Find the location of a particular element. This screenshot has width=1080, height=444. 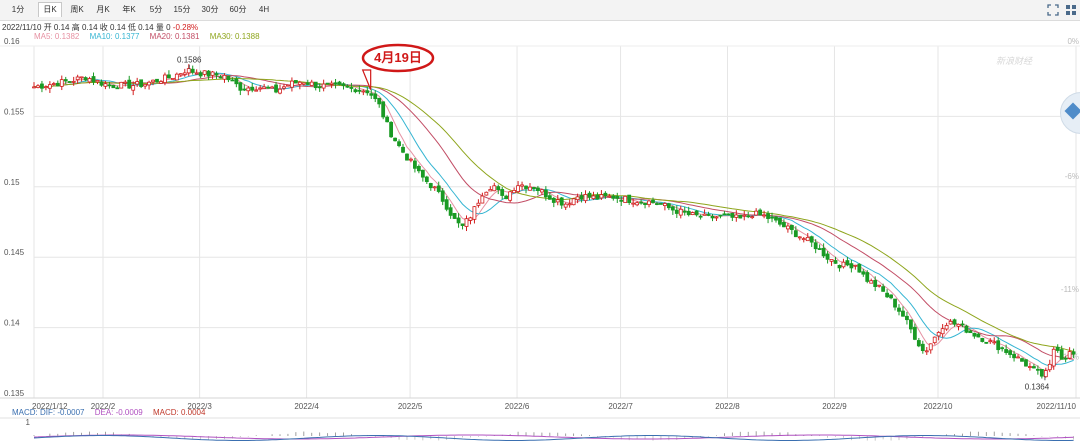

x-tick-label: 2022/11/10 is located at coordinates (1057, 406).